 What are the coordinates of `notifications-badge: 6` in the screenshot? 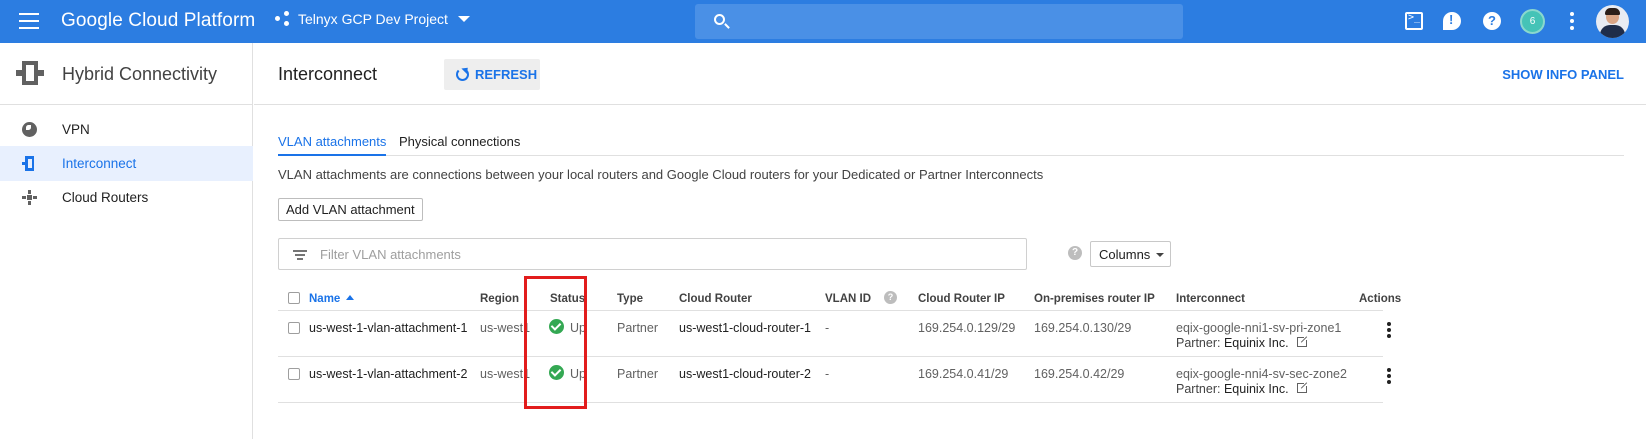 It's located at (1532, 21).